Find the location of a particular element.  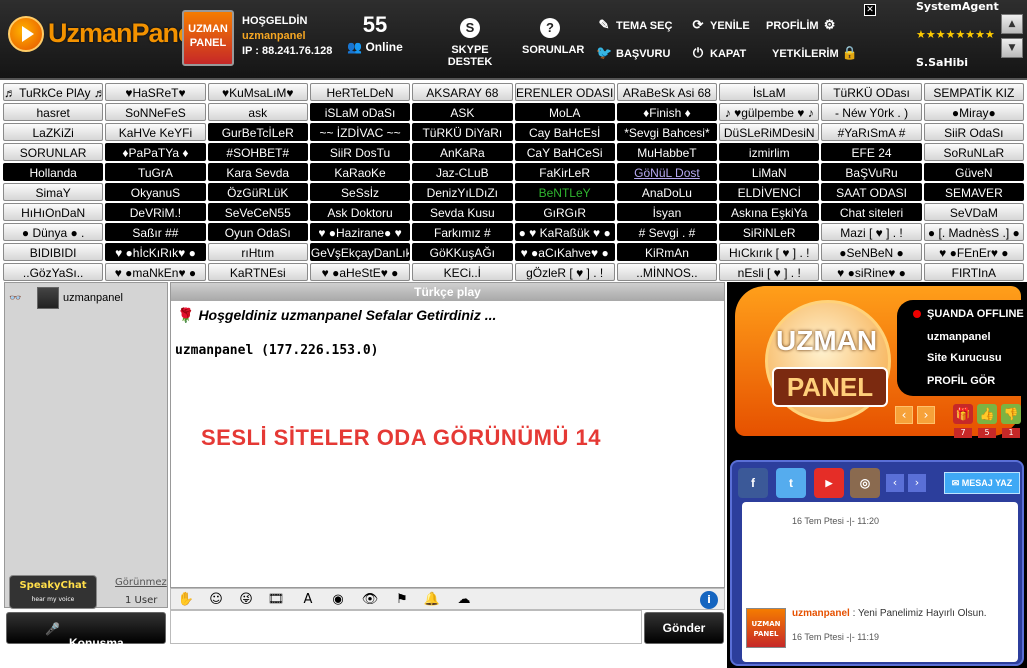

room-button: KaRaoKe is located at coordinates (360, 172).